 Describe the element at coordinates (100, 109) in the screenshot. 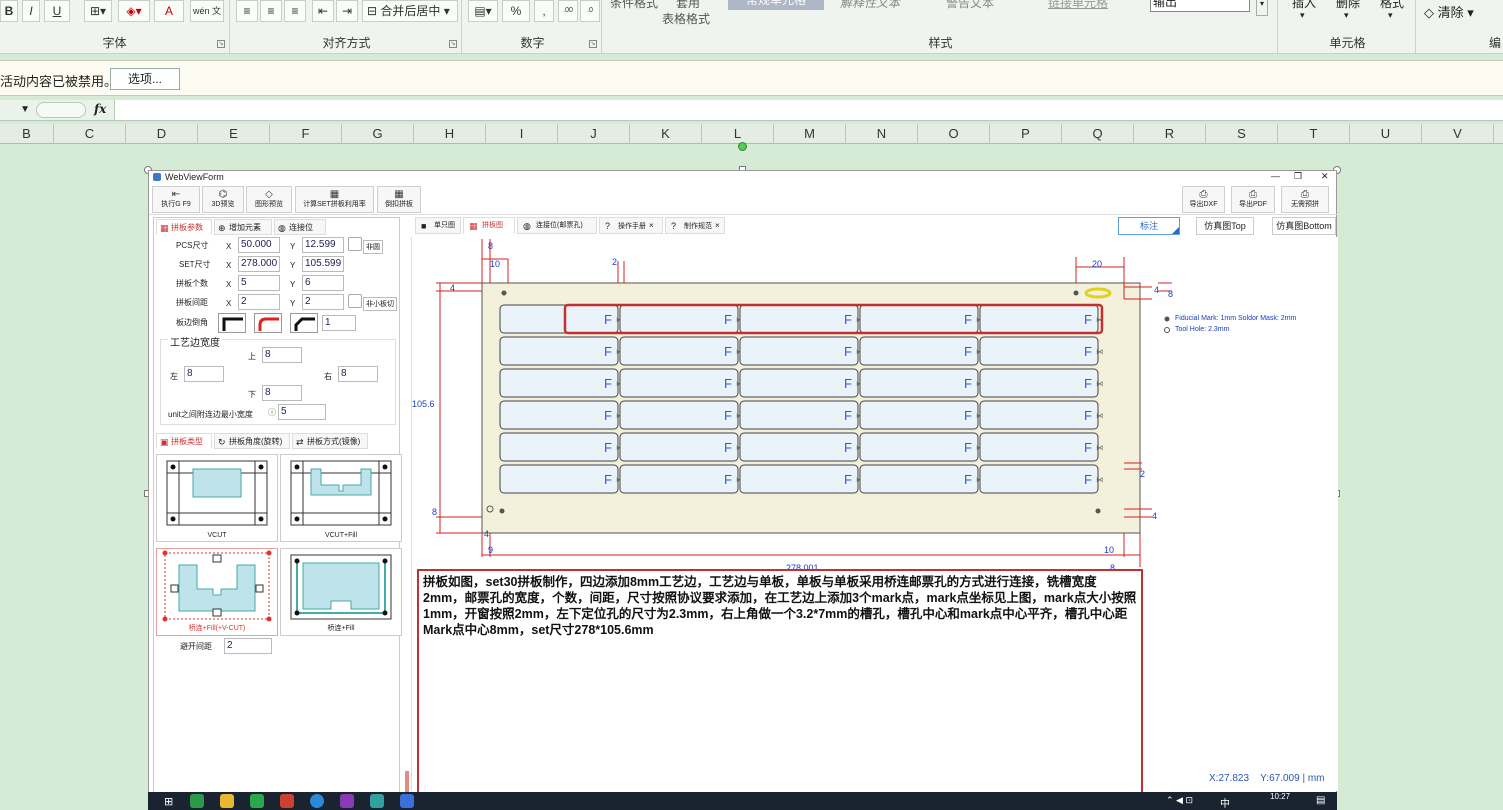

I see `fx-icon: fx` at that location.